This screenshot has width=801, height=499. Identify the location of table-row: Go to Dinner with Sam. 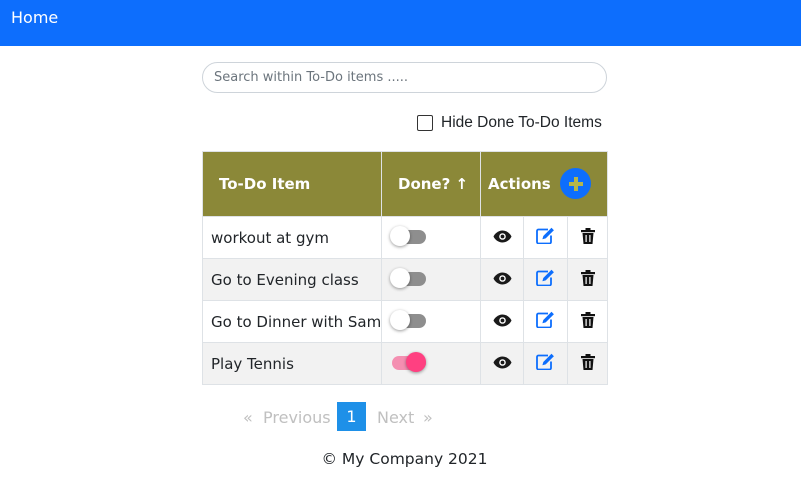
(405, 321).